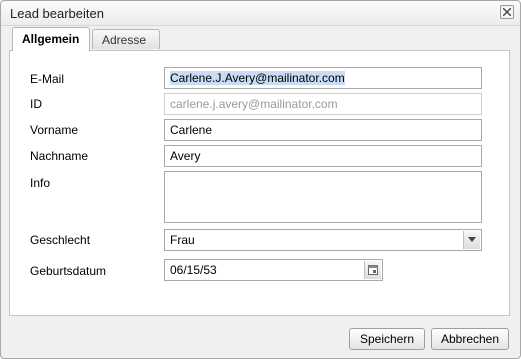 The image size is (521, 359). I want to click on close-icon, so click(507, 12).